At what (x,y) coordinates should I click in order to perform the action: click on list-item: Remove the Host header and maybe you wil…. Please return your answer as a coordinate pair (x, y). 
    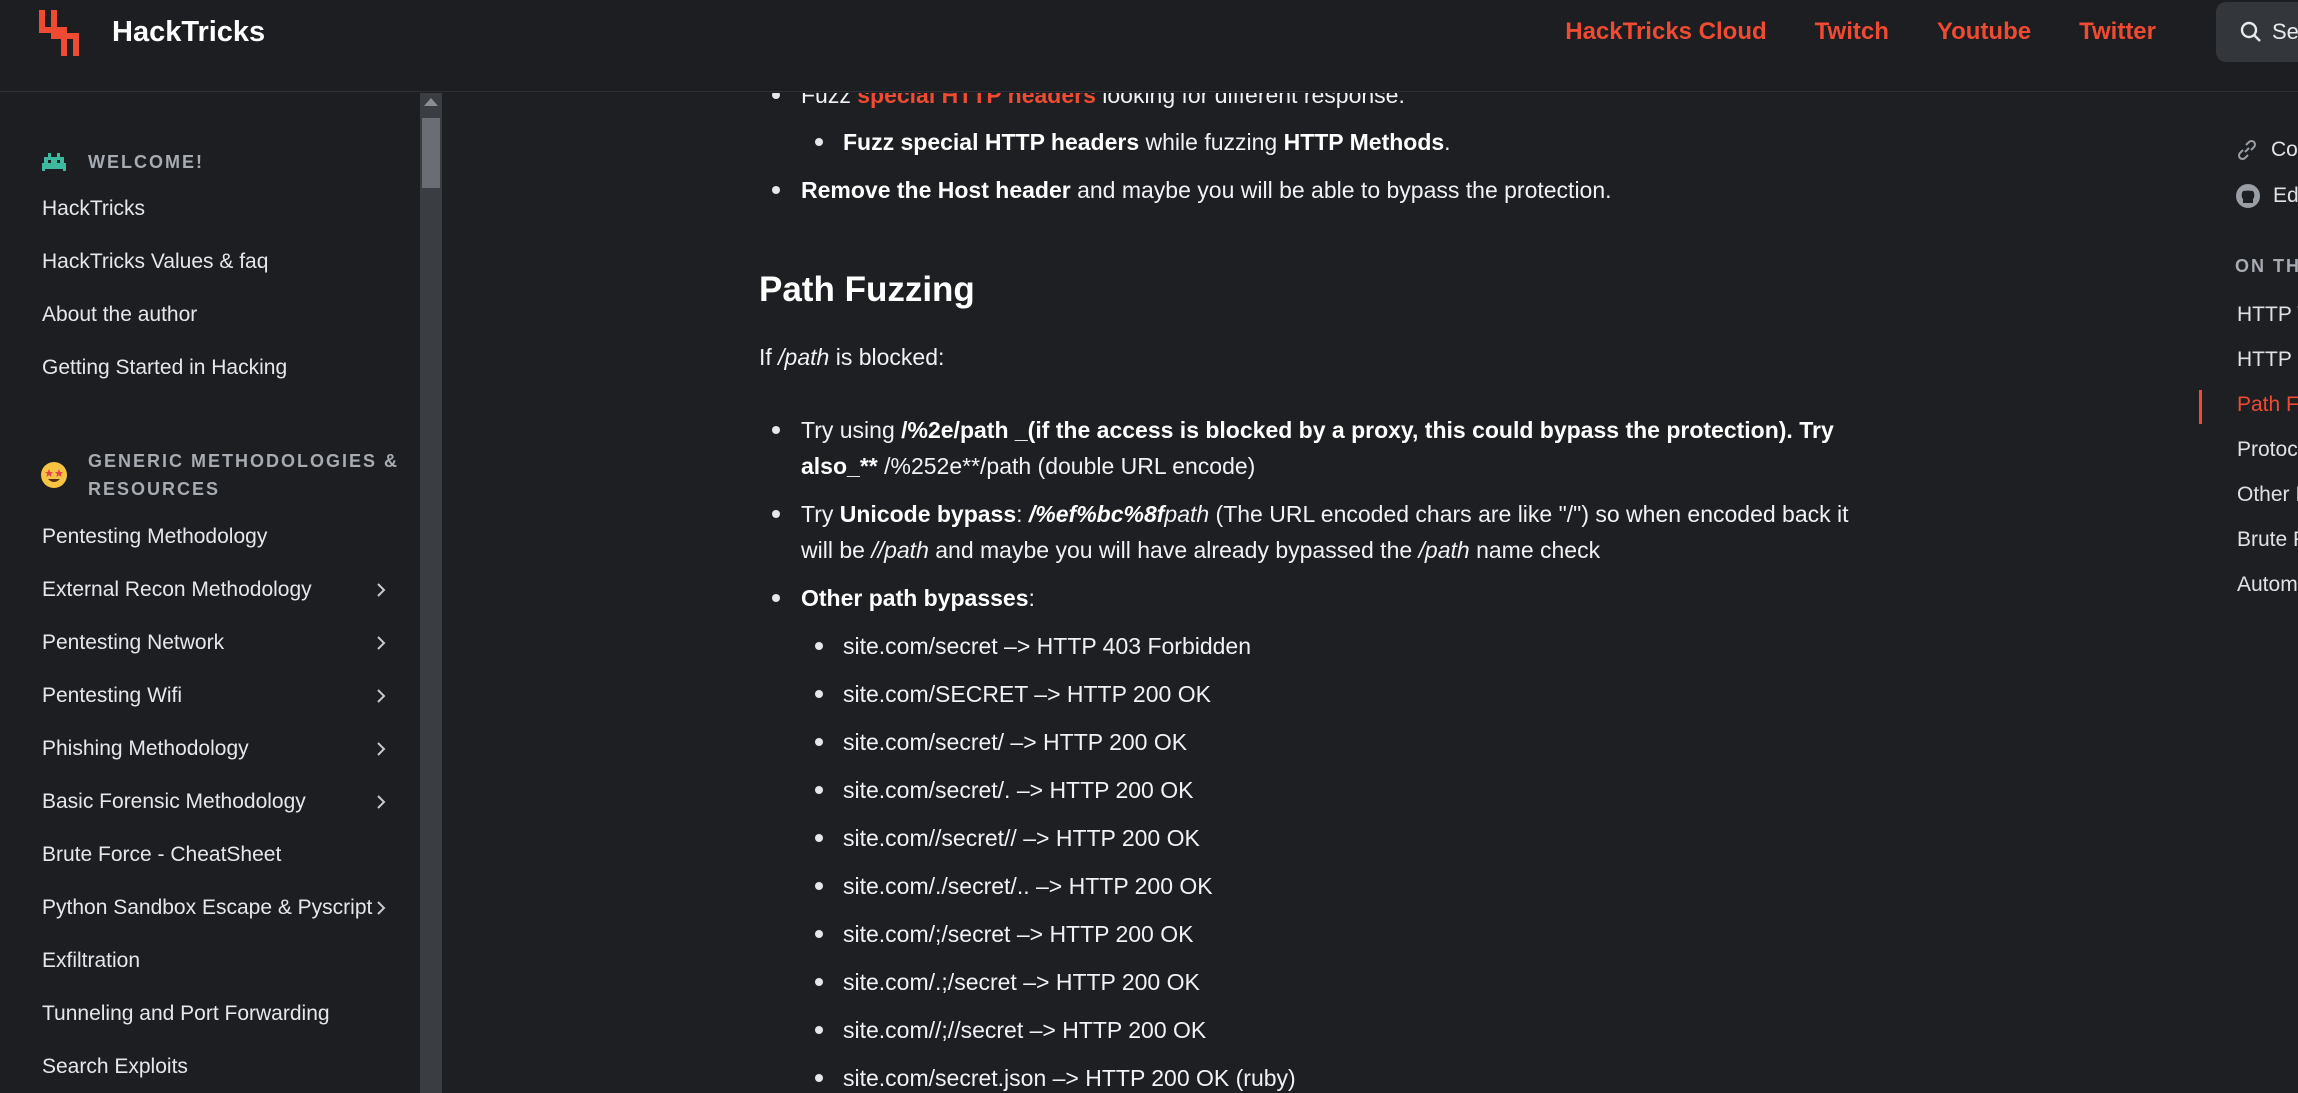
    Looking at the image, I should click on (1309, 190).